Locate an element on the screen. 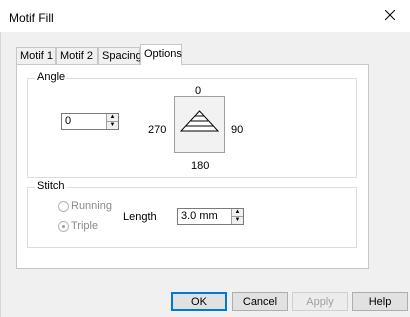  angle-spinner-buttons: ▲ ▼ is located at coordinates (112, 121).